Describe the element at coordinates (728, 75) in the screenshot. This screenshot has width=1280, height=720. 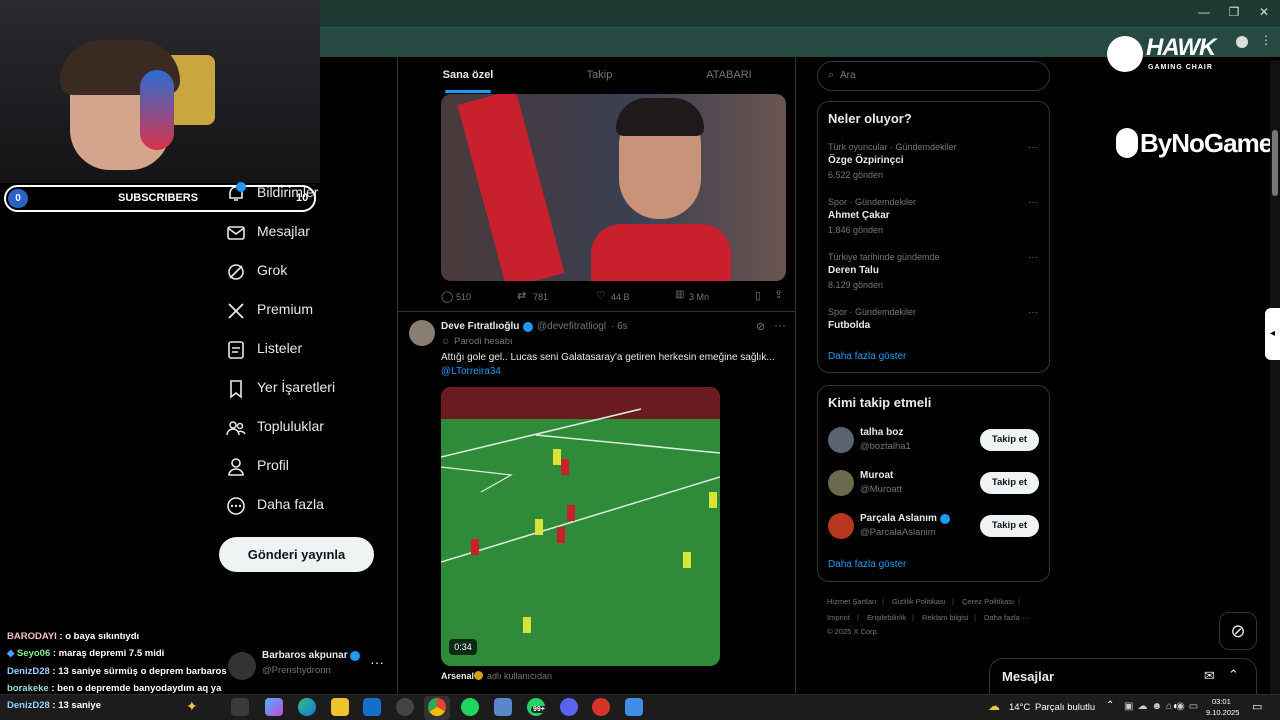
I see `tab-atabari: ATABARI` at that location.